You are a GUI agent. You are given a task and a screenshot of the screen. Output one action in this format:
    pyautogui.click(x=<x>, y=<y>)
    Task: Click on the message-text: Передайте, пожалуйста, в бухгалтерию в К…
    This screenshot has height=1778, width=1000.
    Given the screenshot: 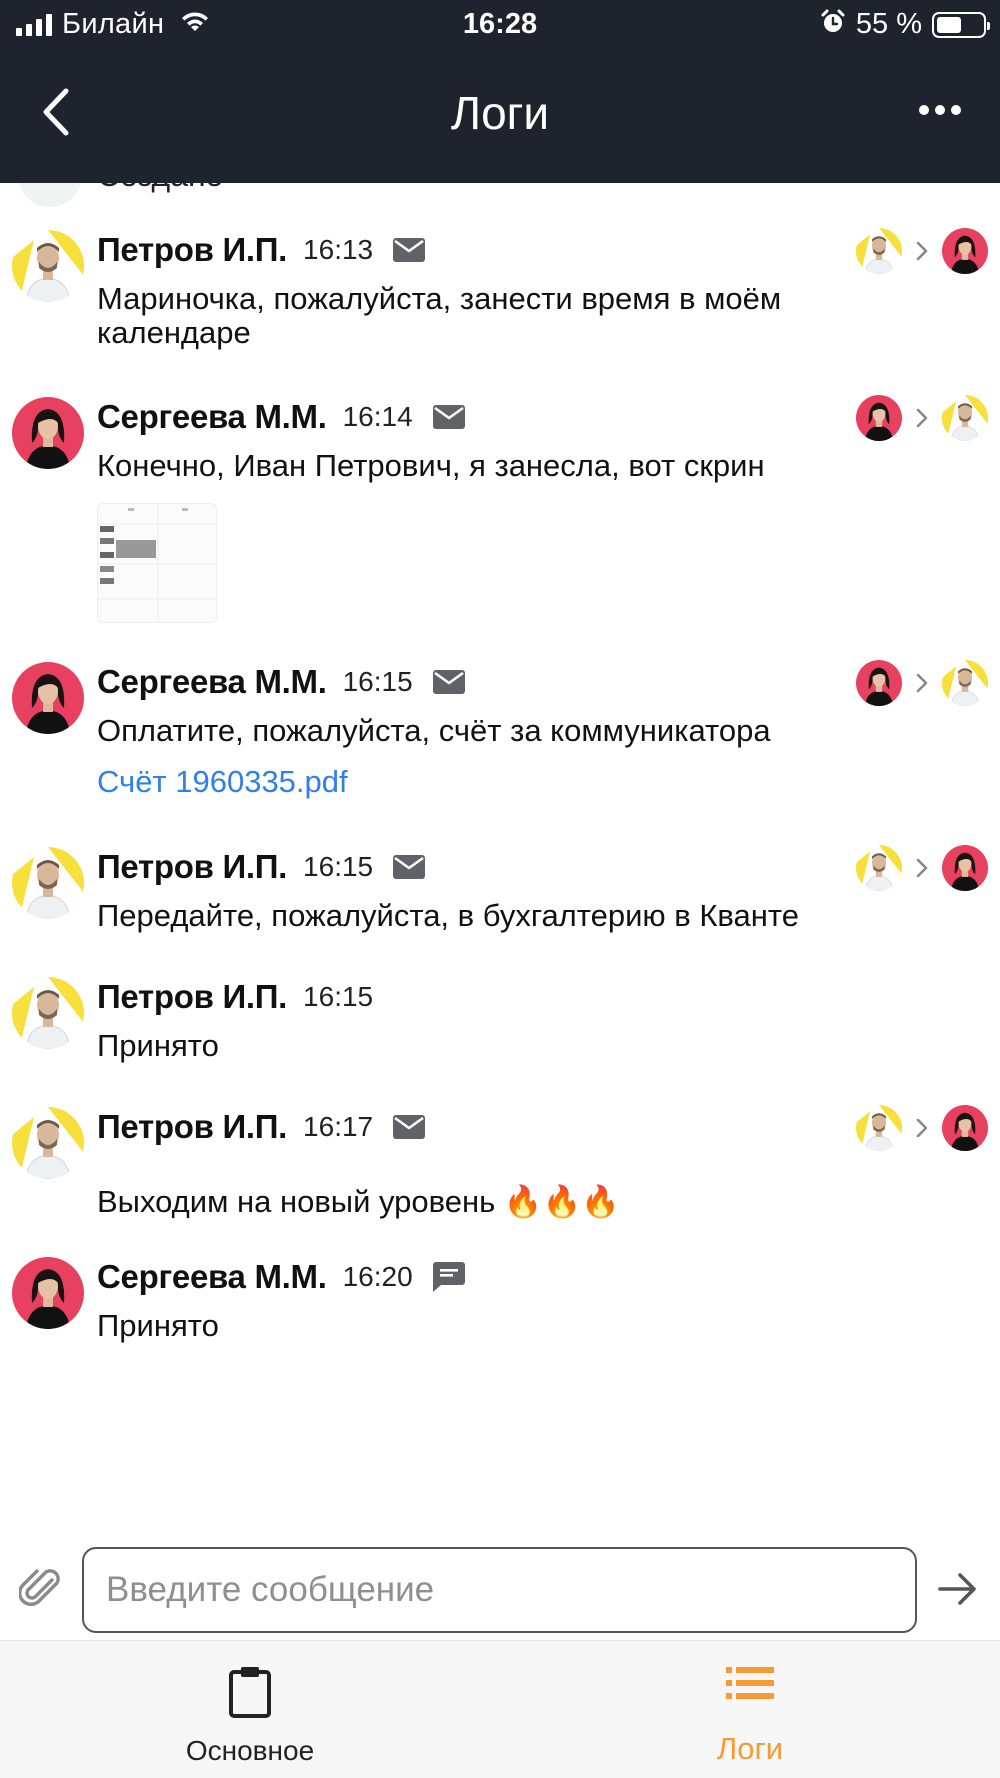 What is the action you would take?
    pyautogui.click(x=448, y=915)
    